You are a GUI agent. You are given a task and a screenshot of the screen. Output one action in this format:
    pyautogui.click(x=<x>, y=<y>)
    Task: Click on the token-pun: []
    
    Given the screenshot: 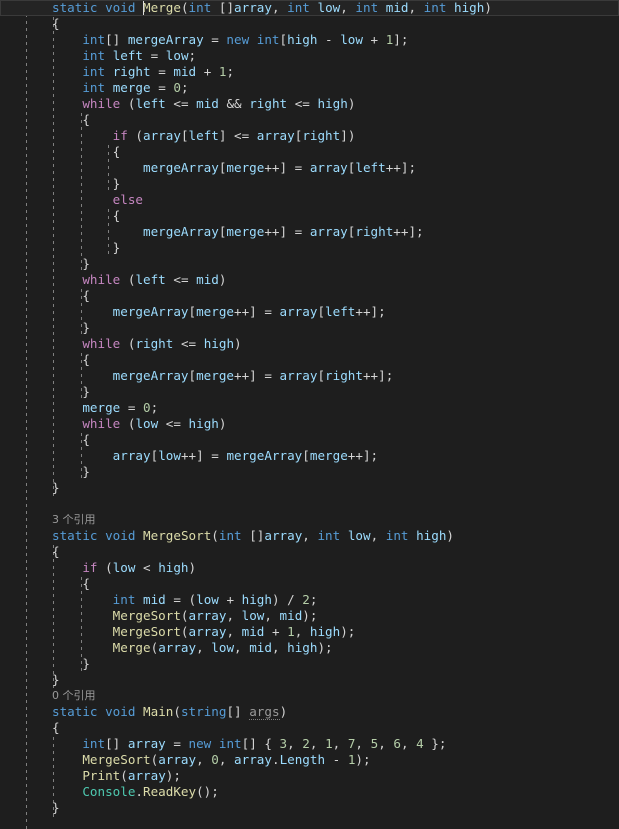 What is the action you would take?
    pyautogui.click(x=116, y=743)
    